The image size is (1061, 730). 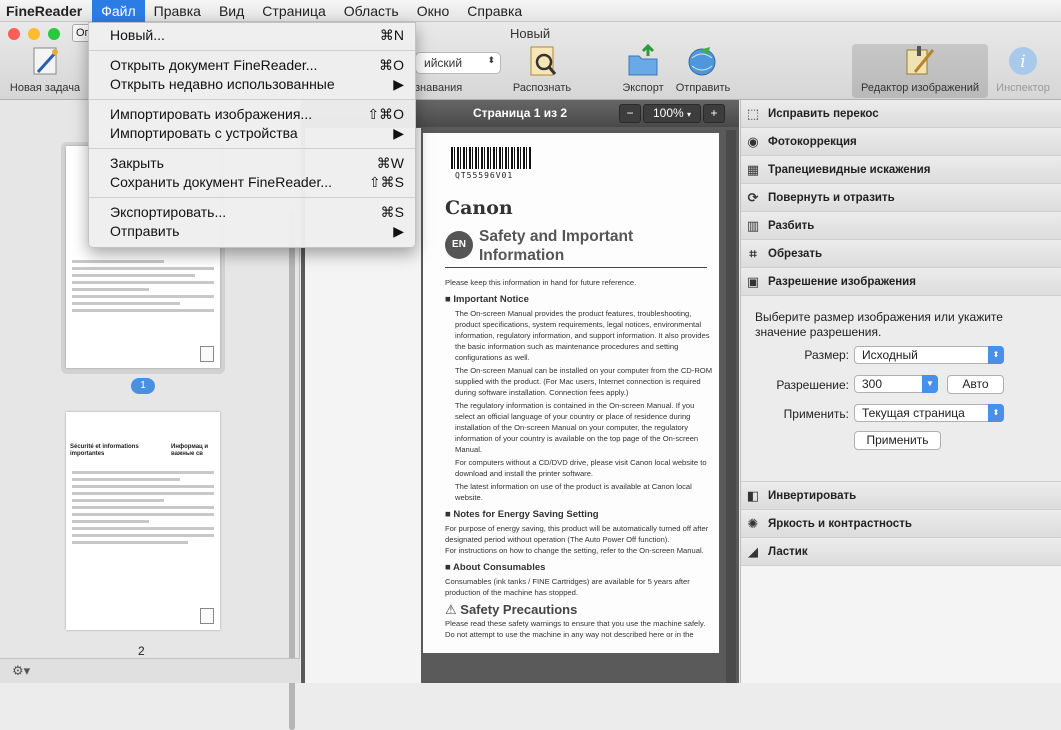 What do you see at coordinates (433, 11) in the screenshot?
I see `menu-window: Окно` at bounding box center [433, 11].